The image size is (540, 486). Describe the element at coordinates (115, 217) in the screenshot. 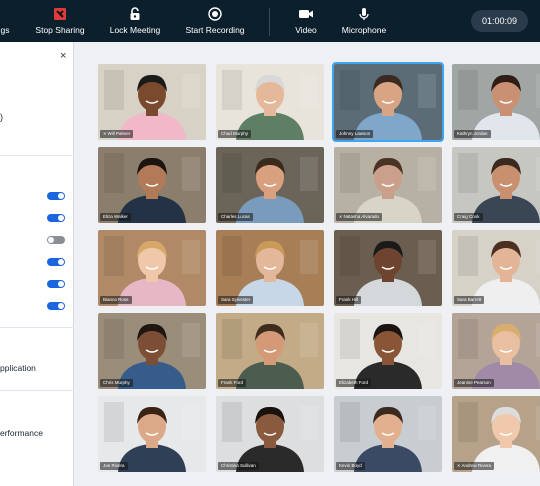

I see `participant-name: Eliza Walker` at that location.